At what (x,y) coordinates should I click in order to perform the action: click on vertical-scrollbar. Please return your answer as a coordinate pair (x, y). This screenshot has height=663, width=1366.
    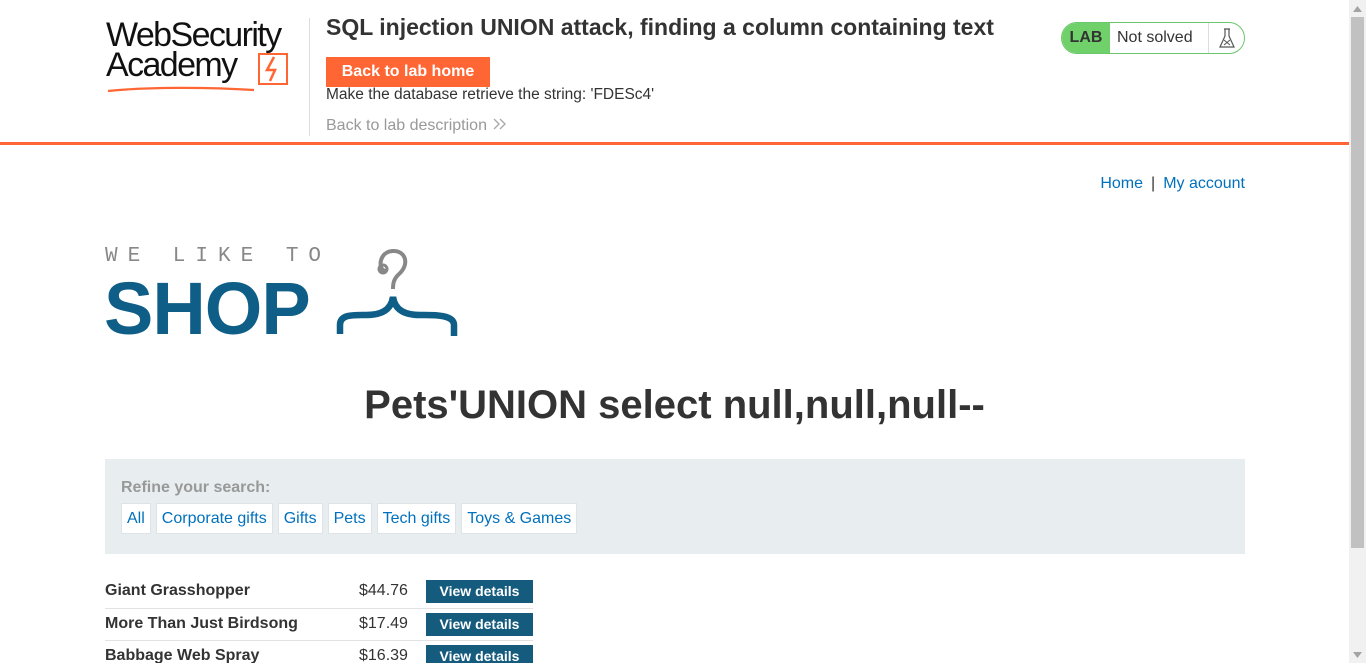
    Looking at the image, I should click on (1357, 331).